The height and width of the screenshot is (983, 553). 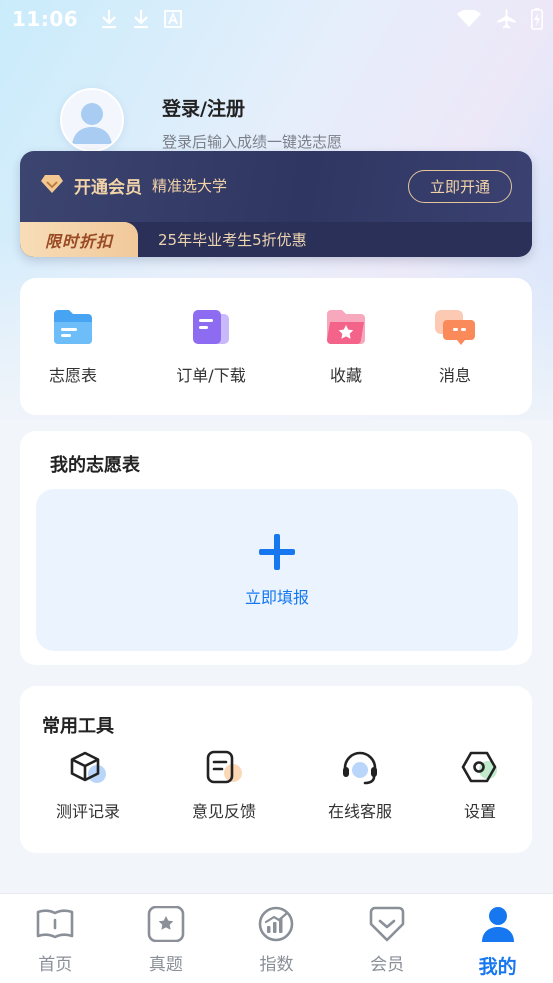 I want to click on tab-home: 首页, so click(x=55, y=938).